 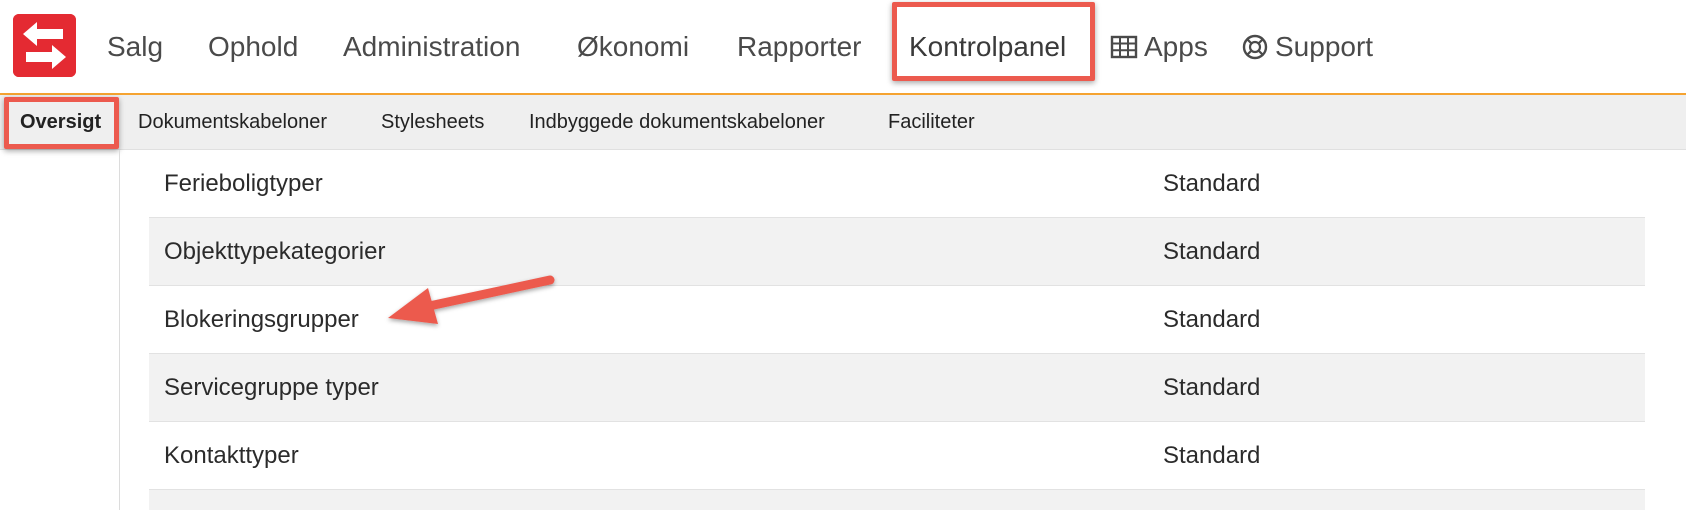 I want to click on table-row: Kontakttyper Standard, so click(x=897, y=456).